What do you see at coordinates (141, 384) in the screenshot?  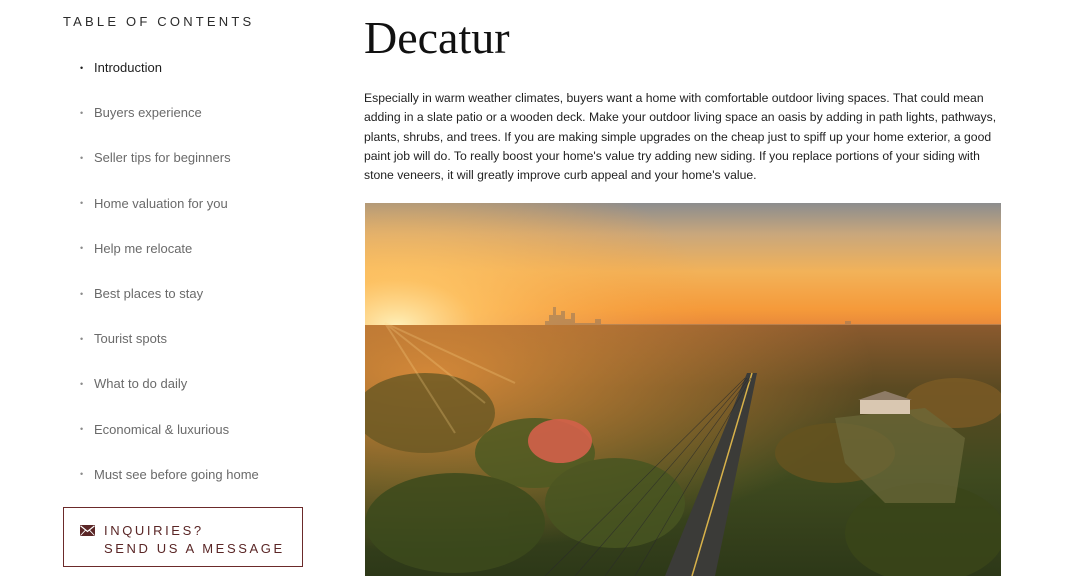 I see `toc-item-label: What to do daily` at bounding box center [141, 384].